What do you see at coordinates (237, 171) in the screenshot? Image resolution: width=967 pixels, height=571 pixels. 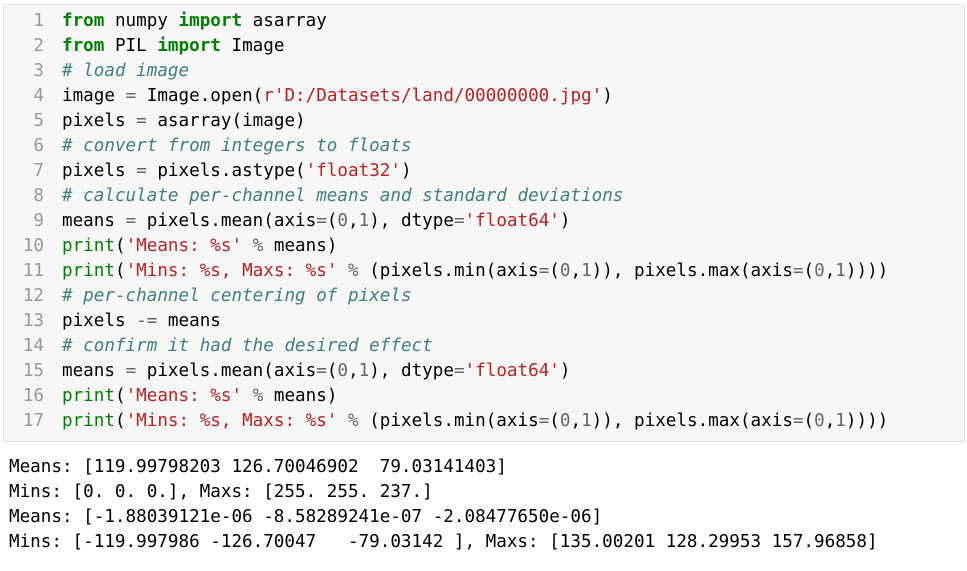 I see `code-text: pixels = pixels.astype('float32')` at bounding box center [237, 171].